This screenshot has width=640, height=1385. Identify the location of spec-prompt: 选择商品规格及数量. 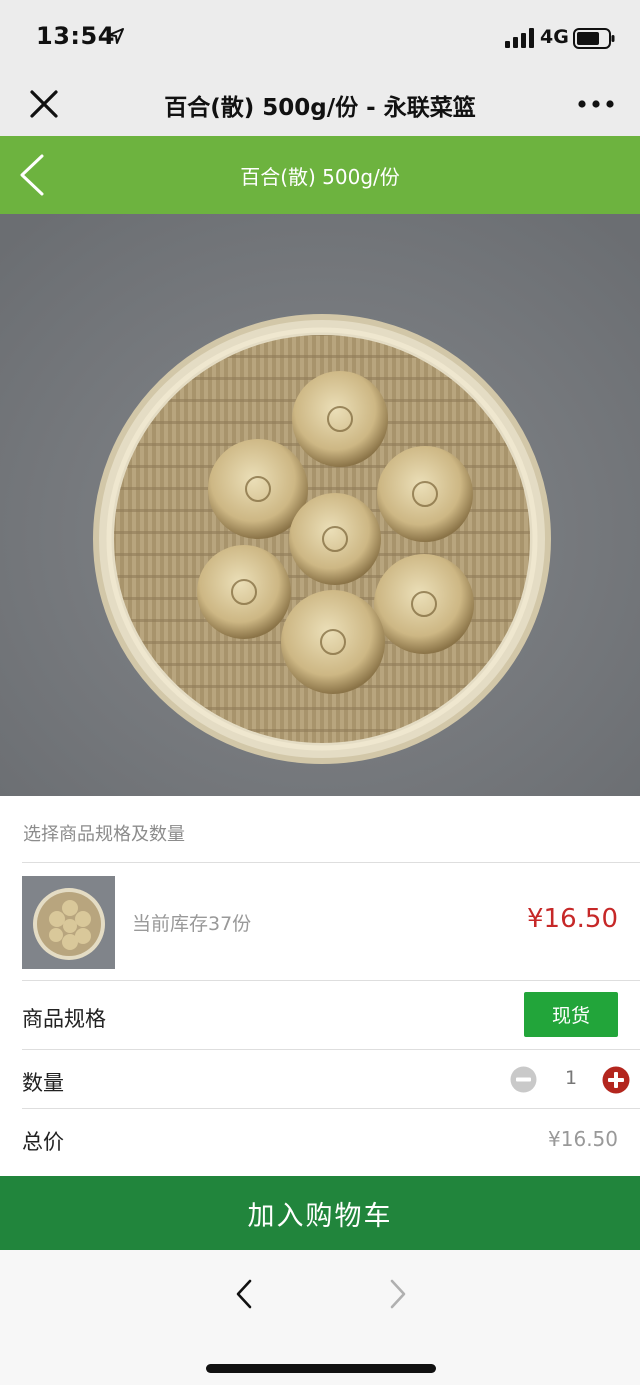
(104, 834).